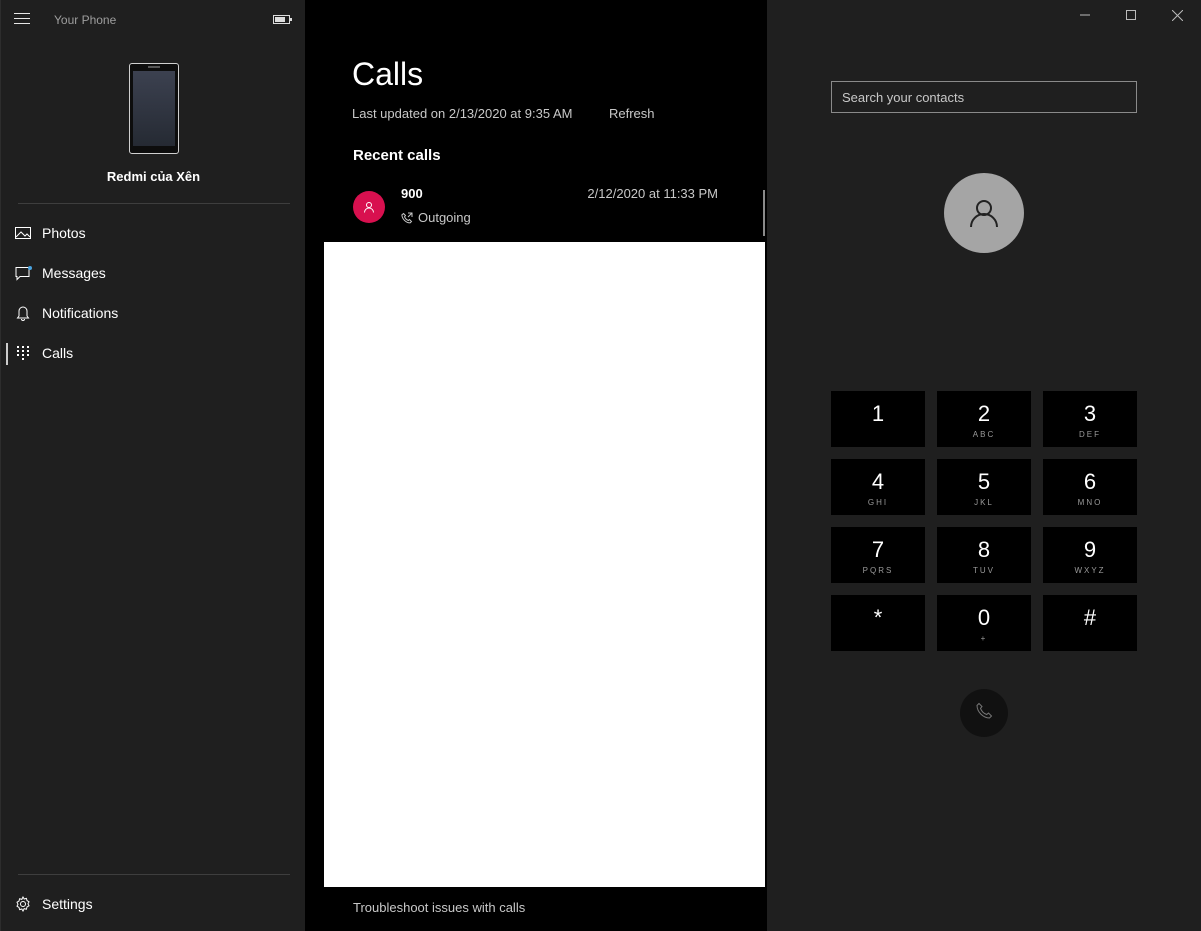  Describe the element at coordinates (1090, 419) in the screenshot. I see `dialpad-key: 3 DEF` at that location.